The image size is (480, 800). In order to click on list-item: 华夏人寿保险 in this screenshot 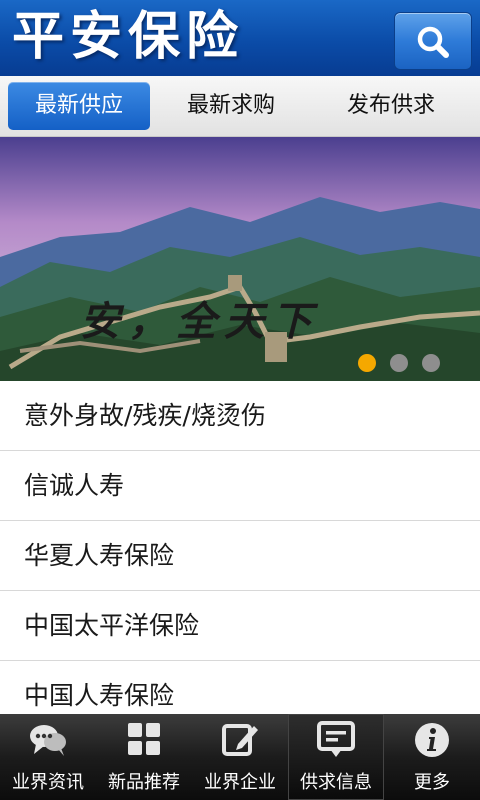, I will do `click(240, 556)`.